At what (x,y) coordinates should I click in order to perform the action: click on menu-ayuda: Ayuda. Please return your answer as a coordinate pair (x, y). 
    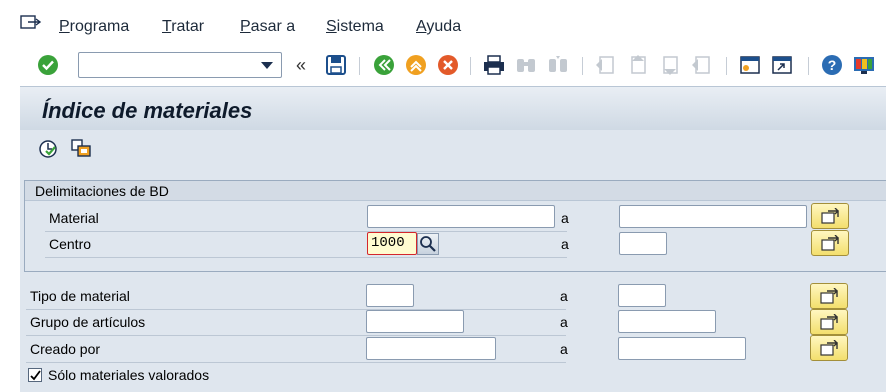
    Looking at the image, I should click on (438, 27).